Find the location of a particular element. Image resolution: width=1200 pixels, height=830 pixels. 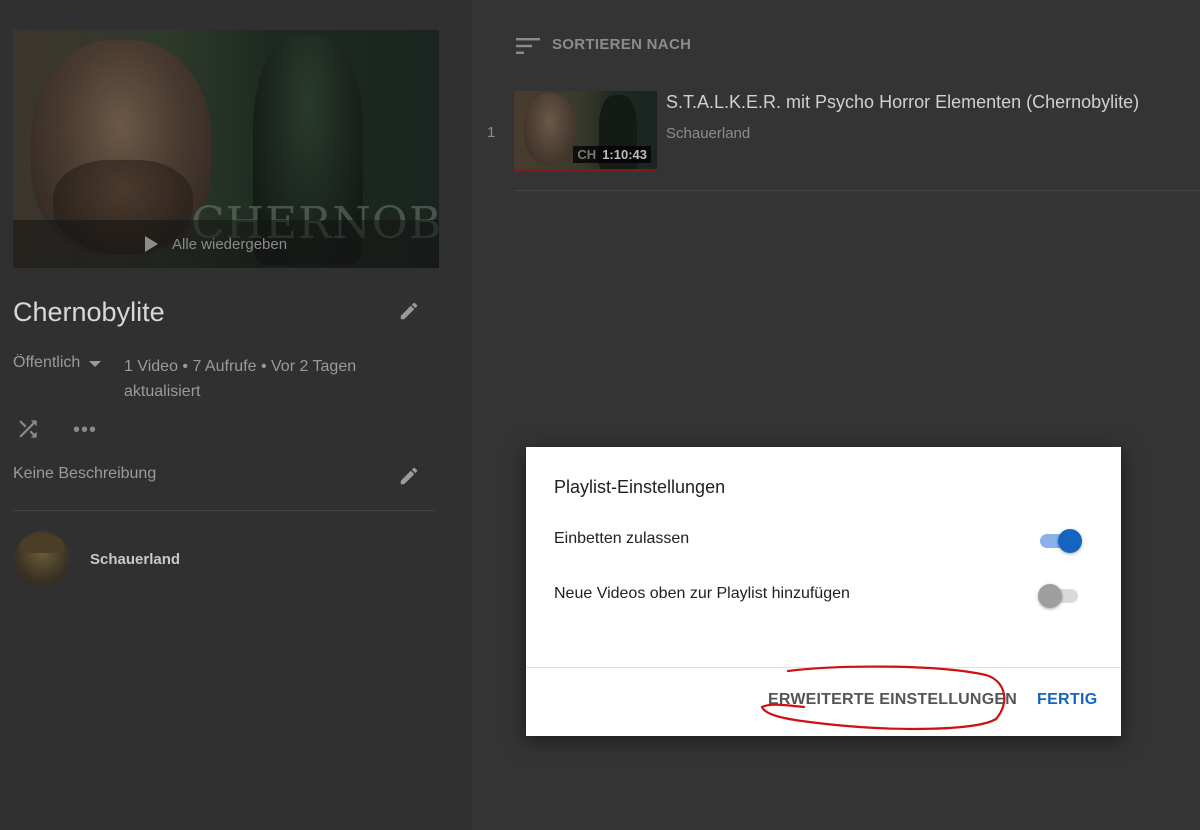

channel-avatar is located at coordinates (42, 559).